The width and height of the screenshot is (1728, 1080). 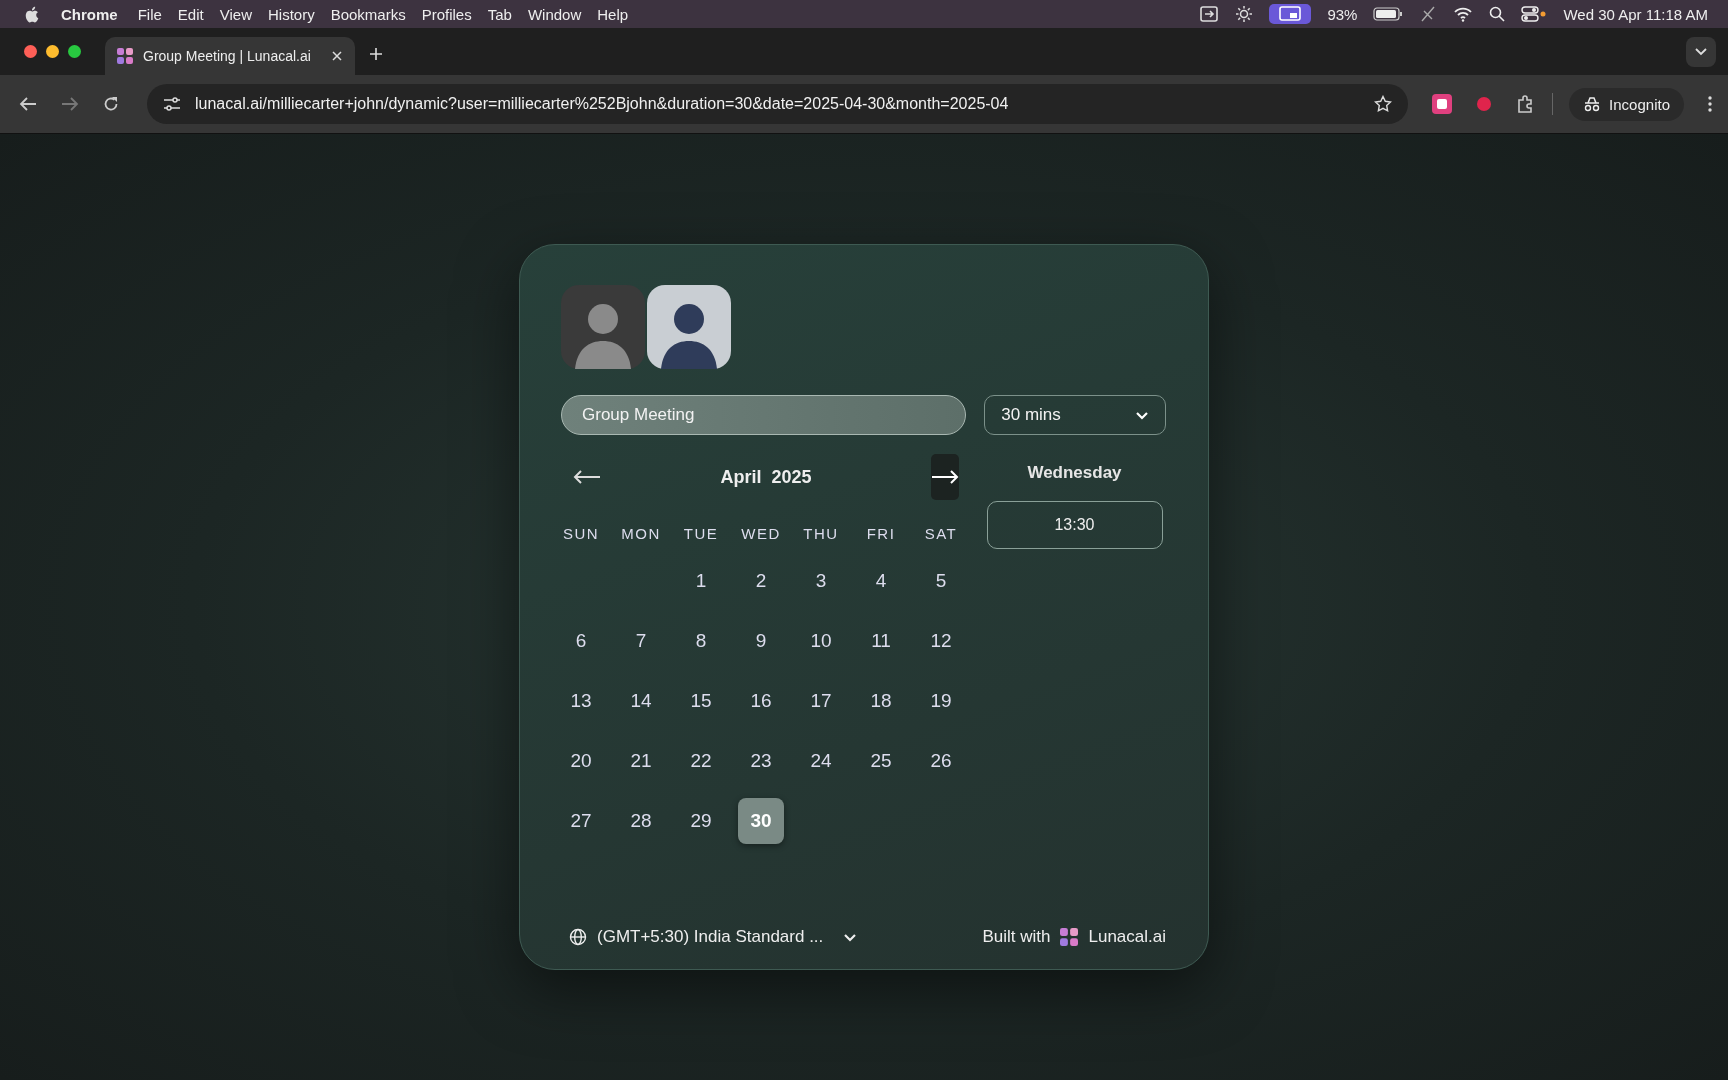 I want to click on weekday-label: WED, so click(x=761, y=533).